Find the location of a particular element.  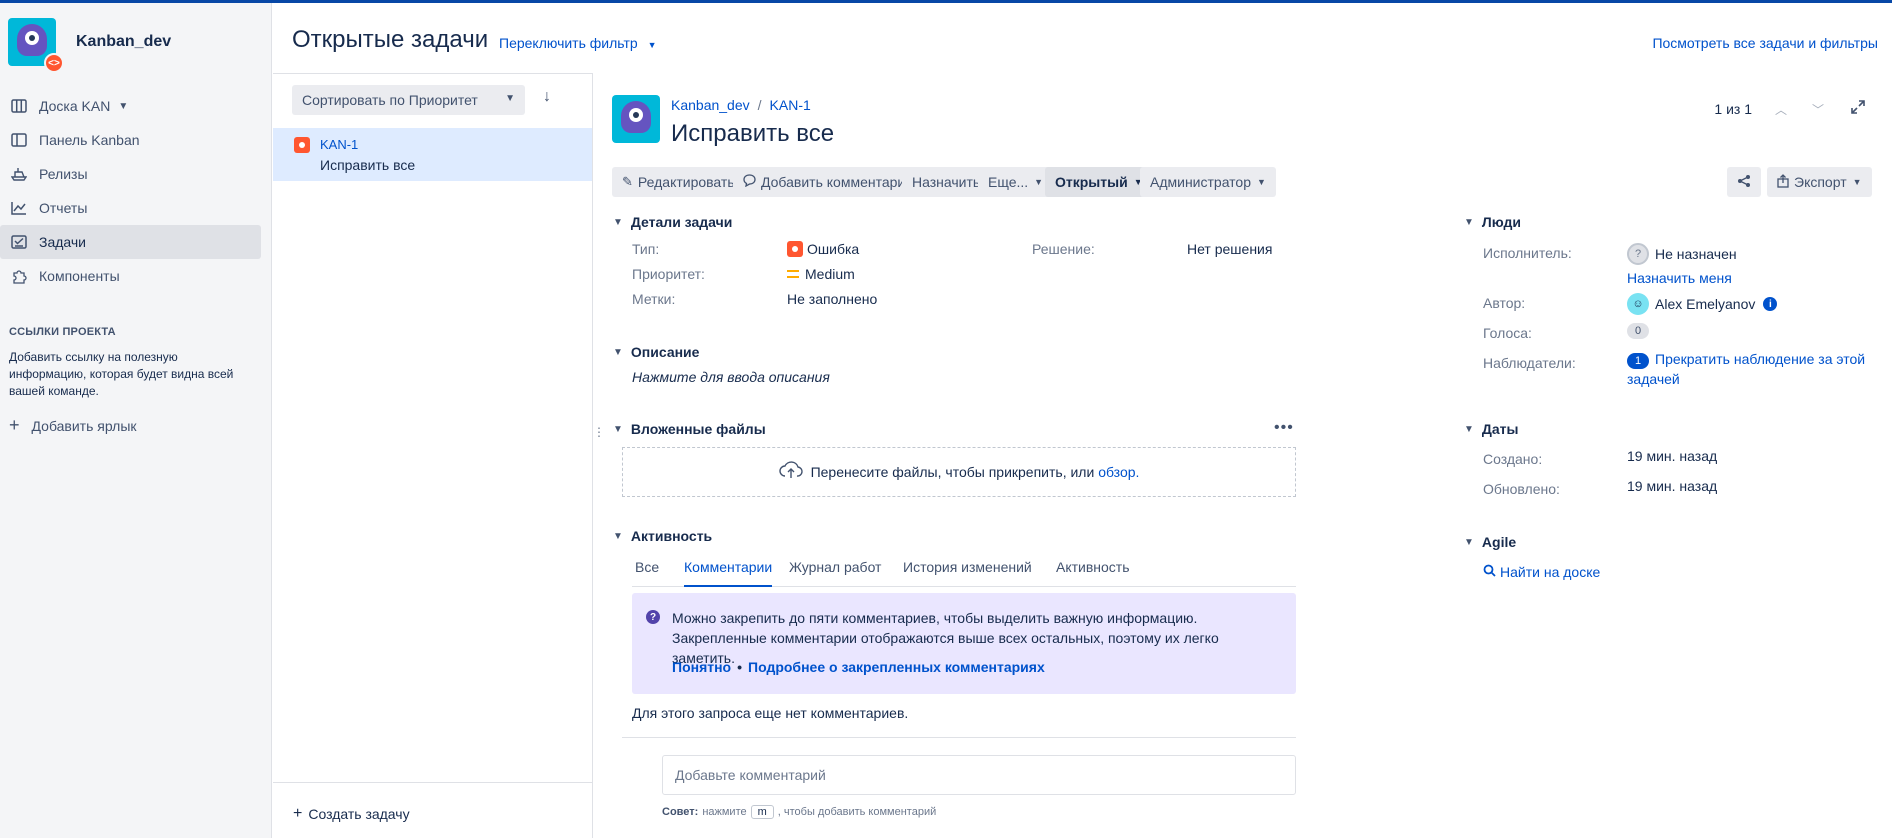

sidebar-item-board: Доска KAN ▼ is located at coordinates (130, 106).